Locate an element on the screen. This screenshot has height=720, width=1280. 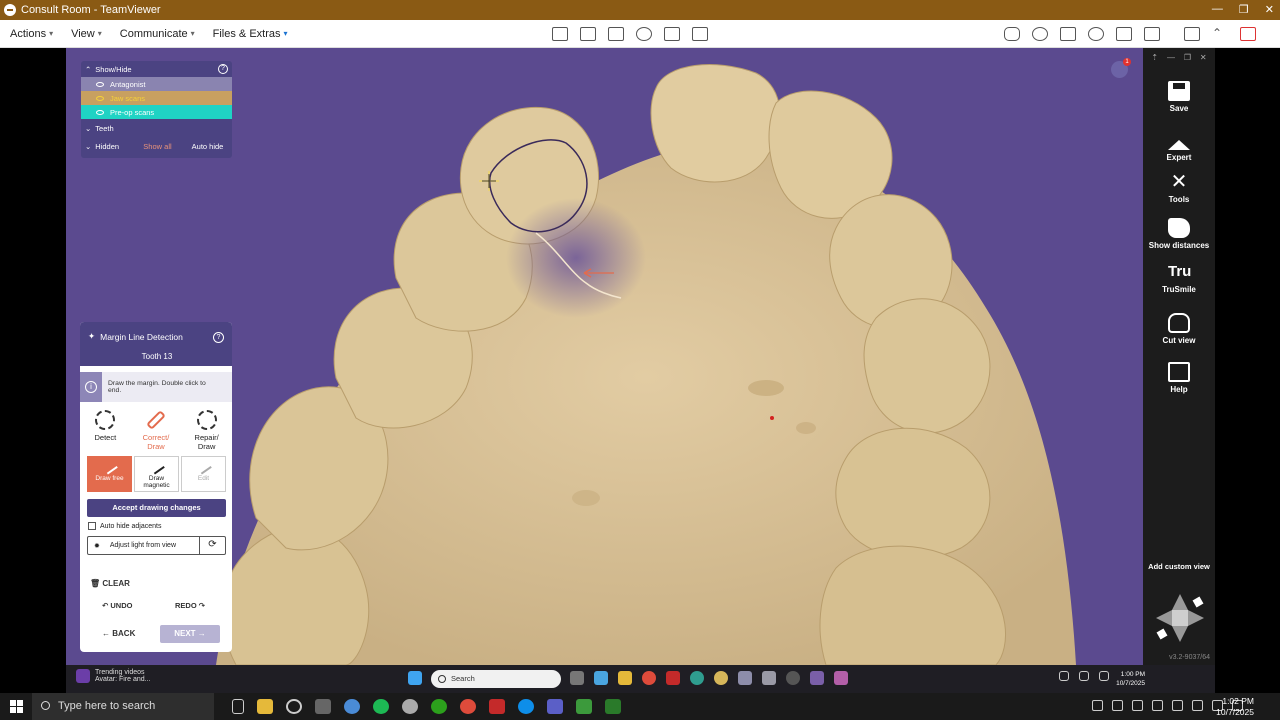
wifi-icon is located at coordinates (1104, 676).